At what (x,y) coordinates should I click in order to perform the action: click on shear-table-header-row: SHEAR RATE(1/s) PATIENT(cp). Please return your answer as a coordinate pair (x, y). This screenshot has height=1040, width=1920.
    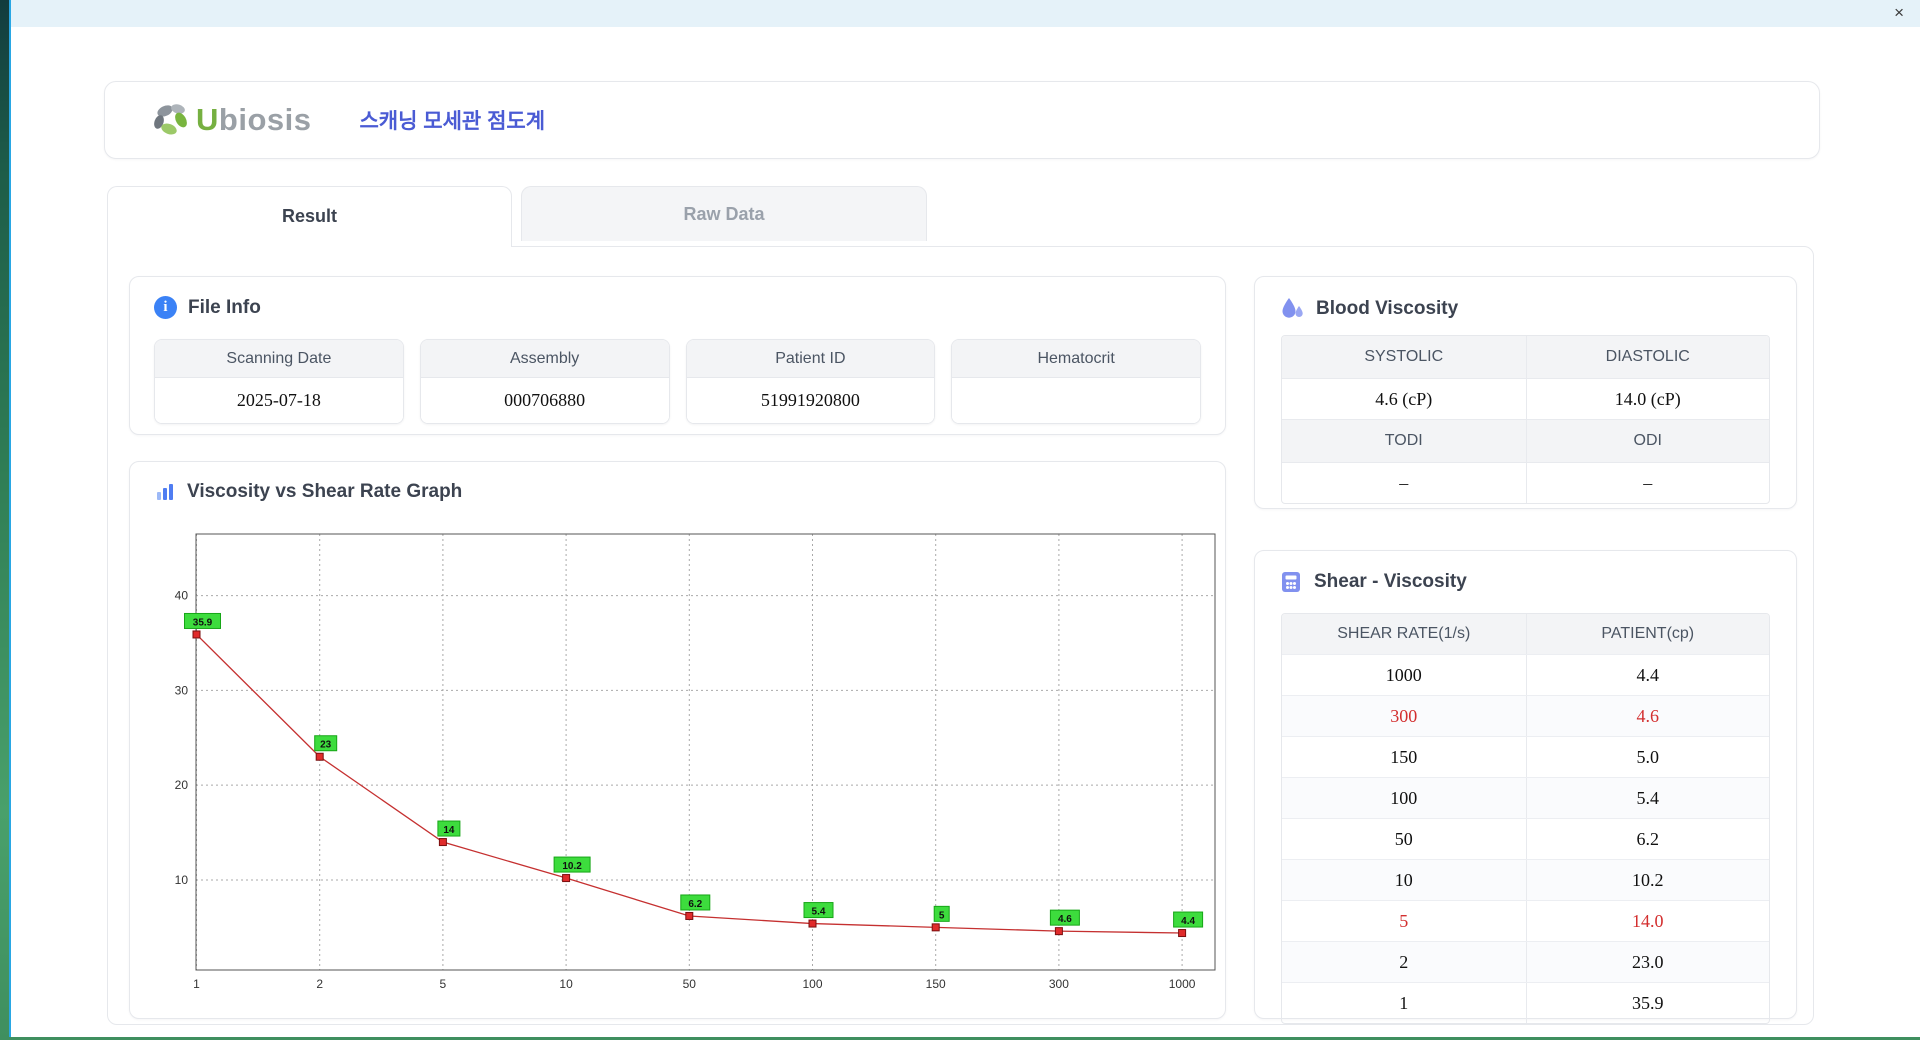
    Looking at the image, I should click on (1525, 634).